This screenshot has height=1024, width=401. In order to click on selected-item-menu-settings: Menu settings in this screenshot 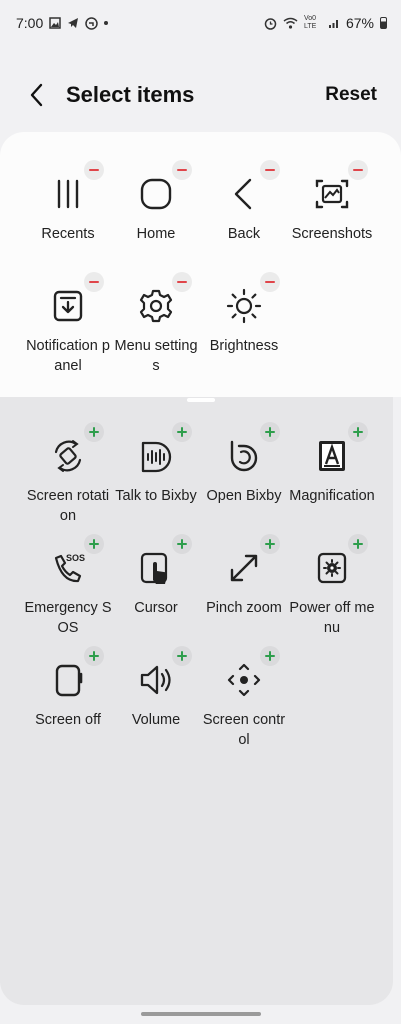, I will do `click(156, 324)`.